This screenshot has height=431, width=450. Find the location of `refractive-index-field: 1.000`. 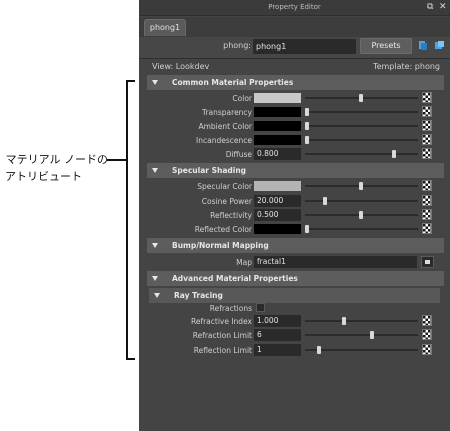

refractive-index-field: 1.000 is located at coordinates (277, 321).